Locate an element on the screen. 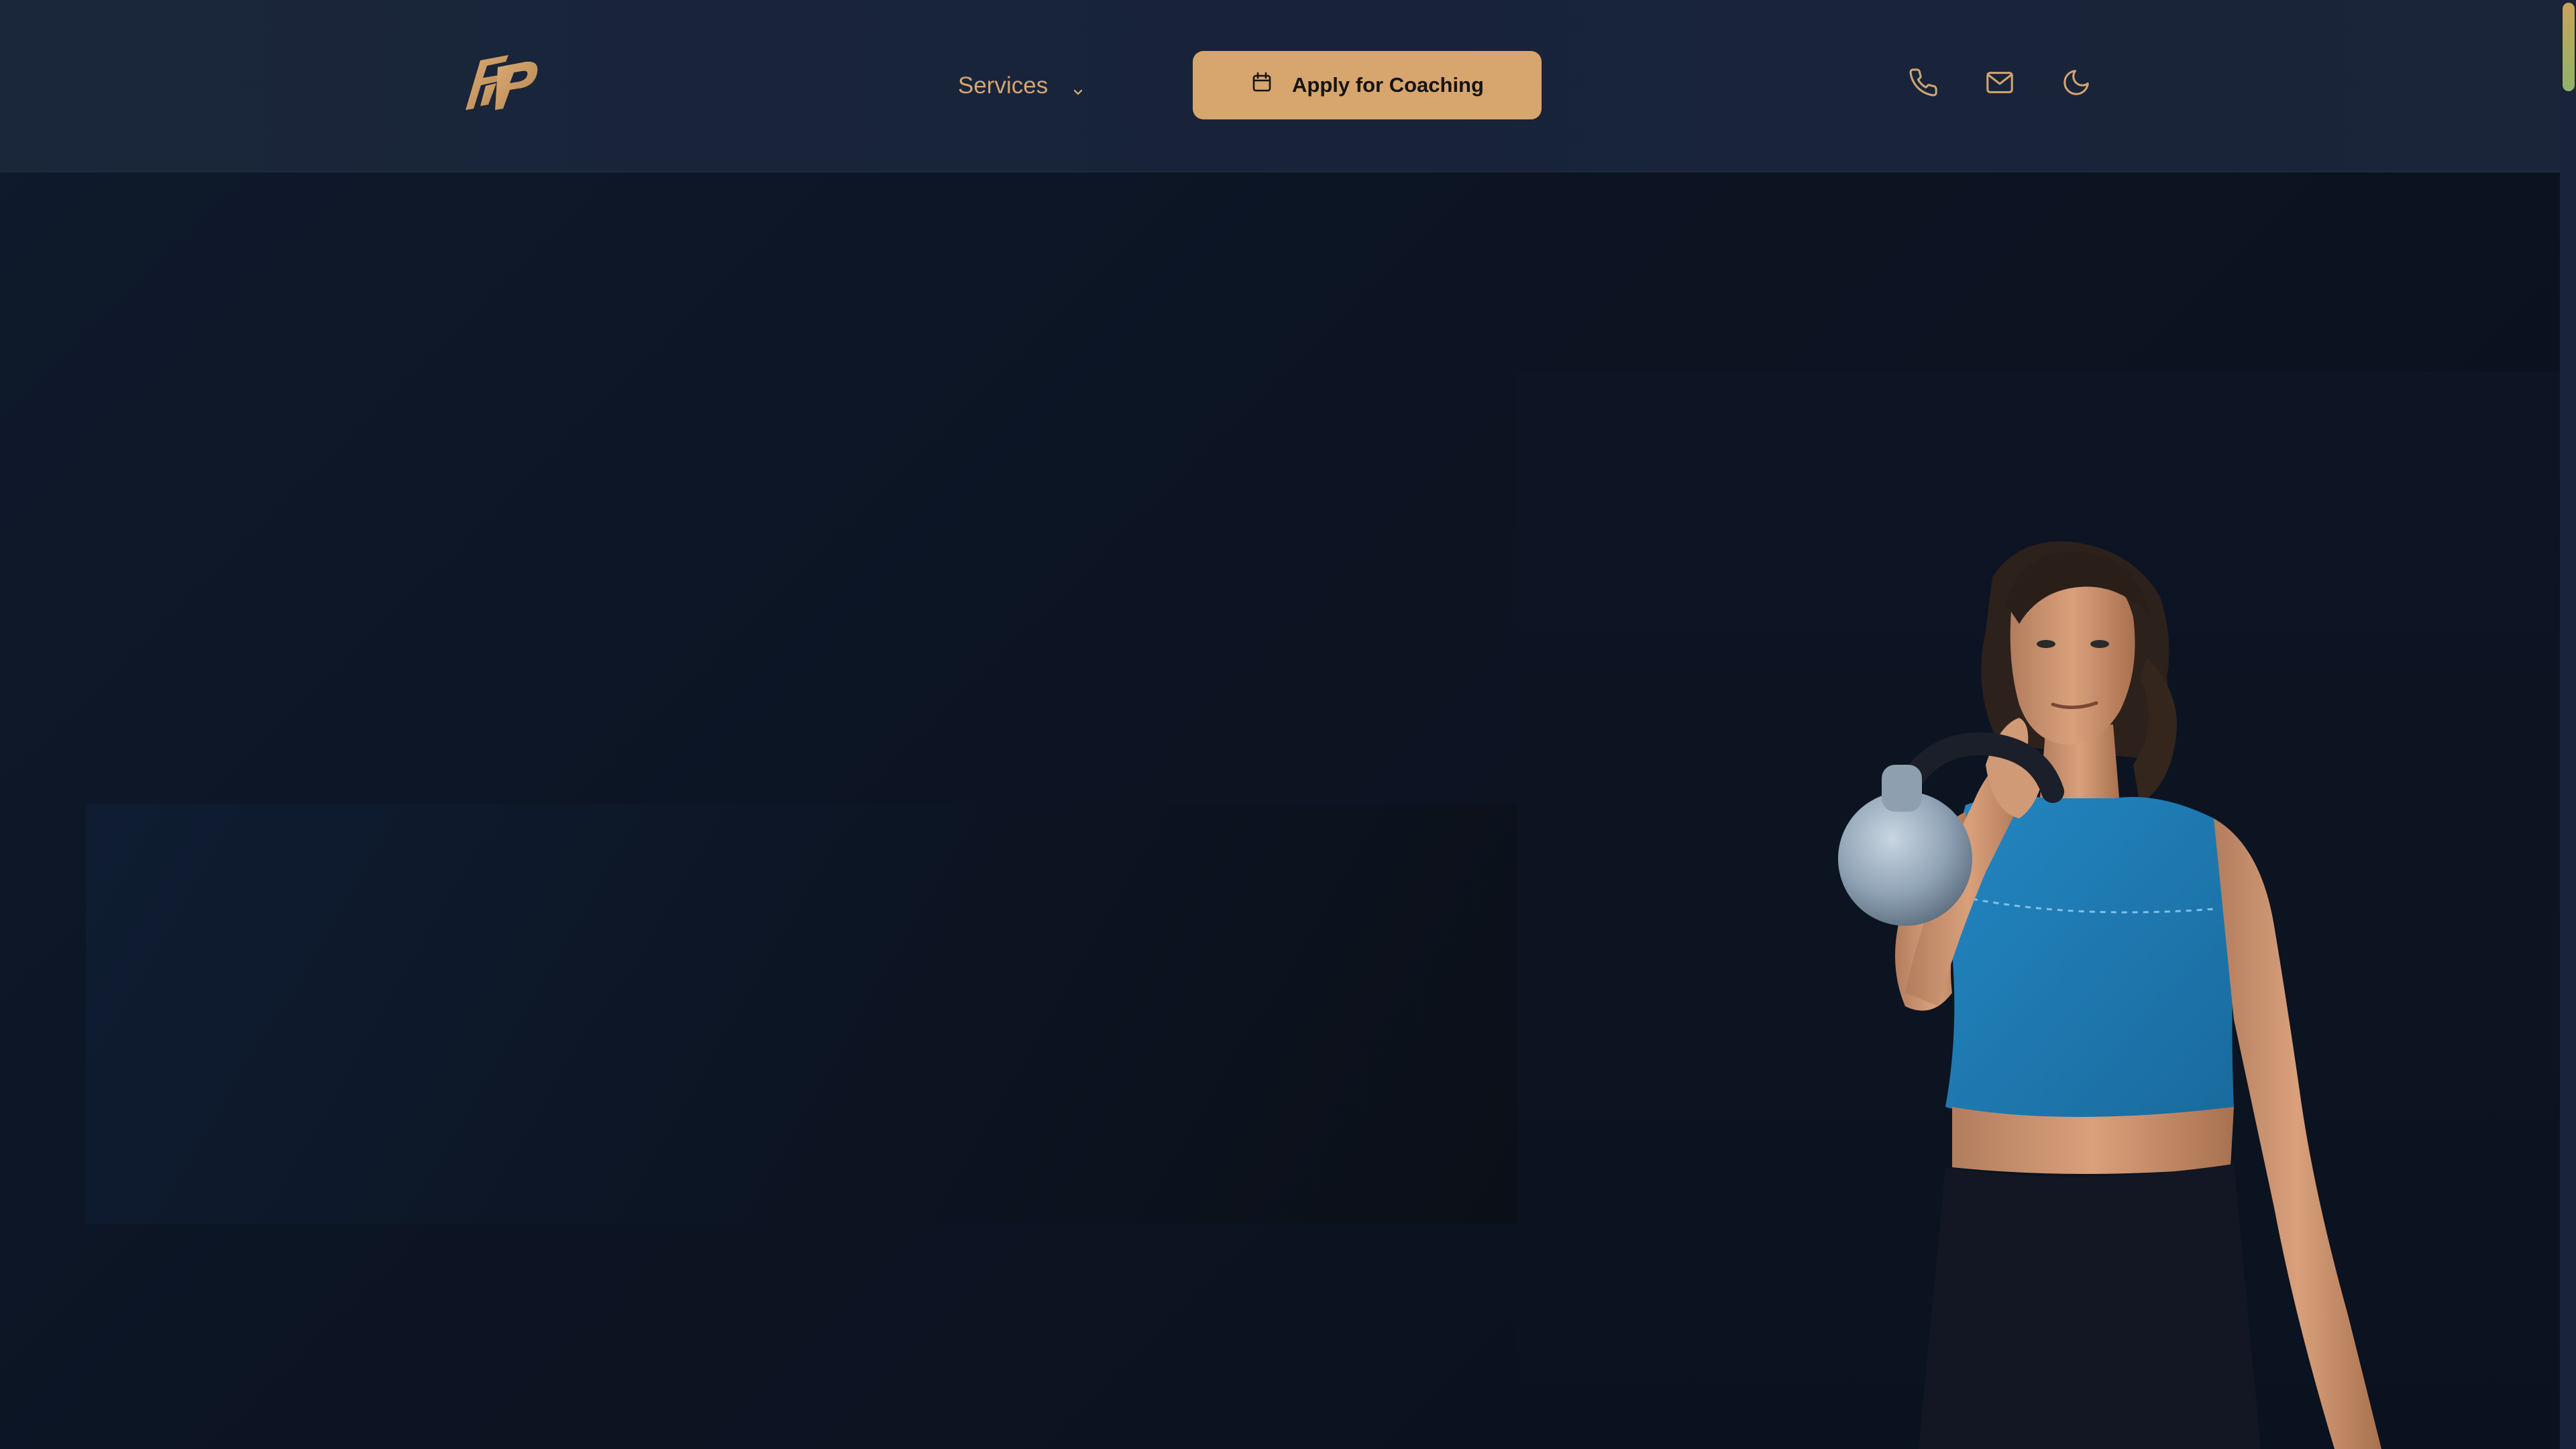  mail-icon is located at coordinates (1999, 82).